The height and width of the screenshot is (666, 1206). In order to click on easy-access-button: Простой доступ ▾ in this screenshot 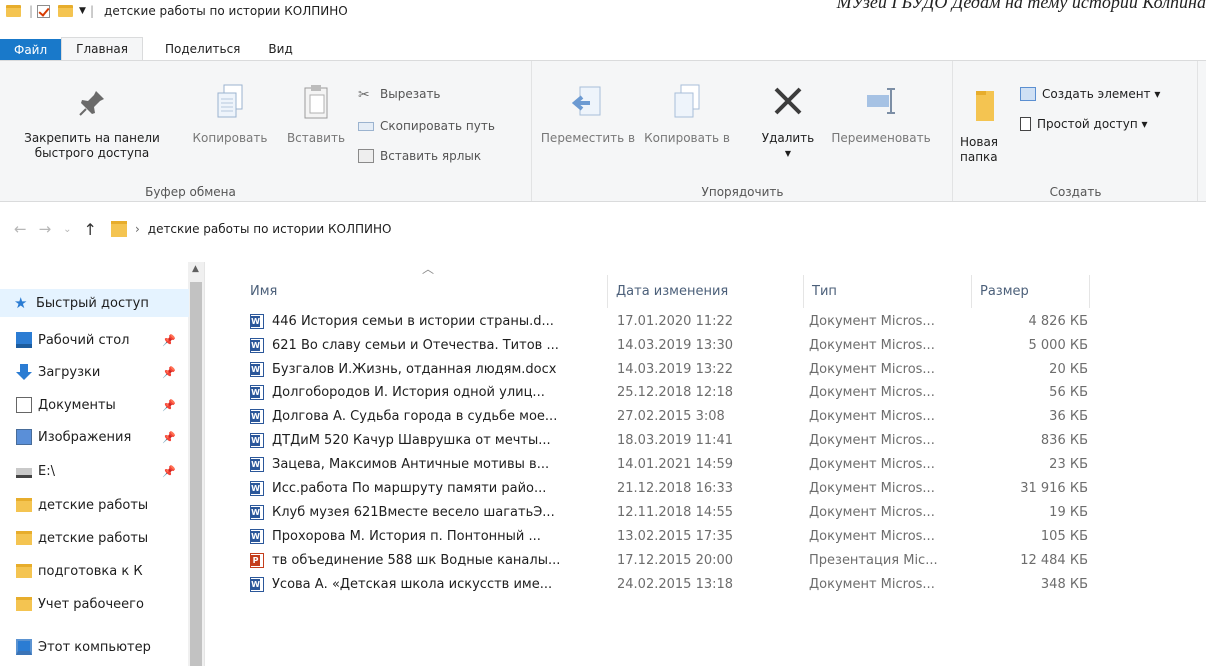, I will do `click(1084, 124)`.